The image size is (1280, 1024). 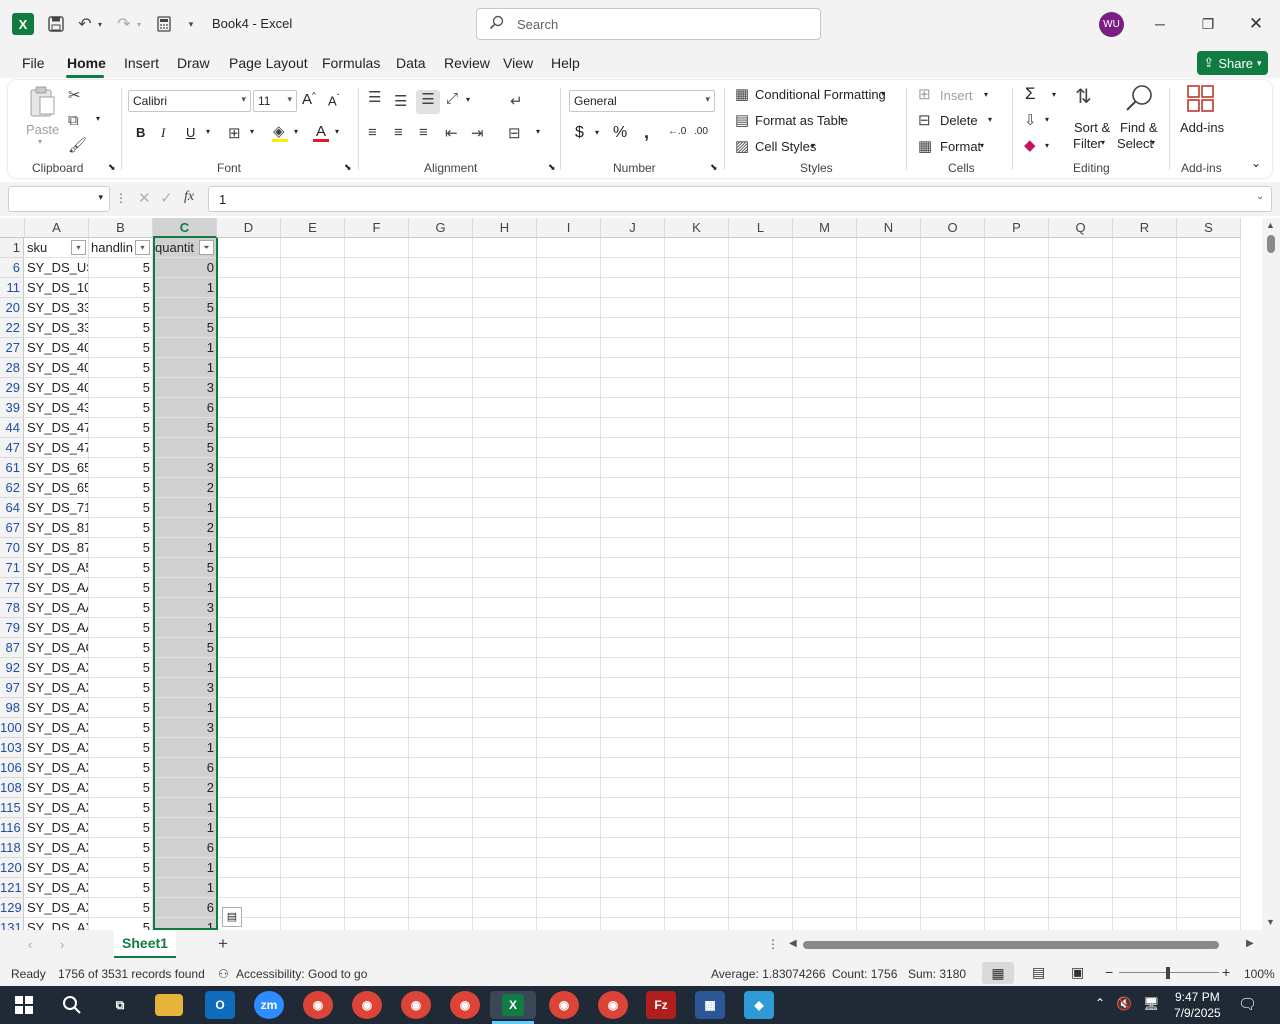 What do you see at coordinates (1109, 972) in the screenshot?
I see `zoom-out-icon: −` at bounding box center [1109, 972].